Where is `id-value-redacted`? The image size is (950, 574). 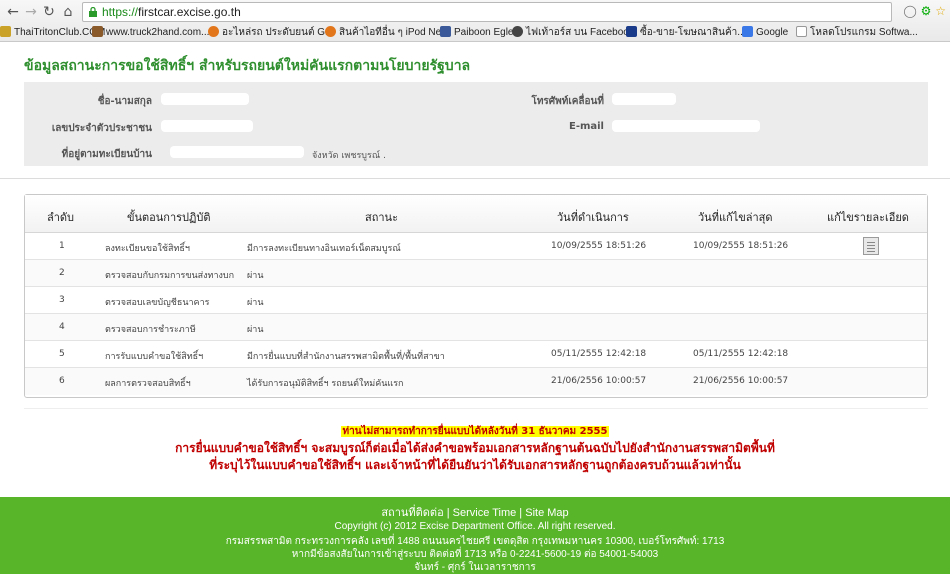 id-value-redacted is located at coordinates (207, 126).